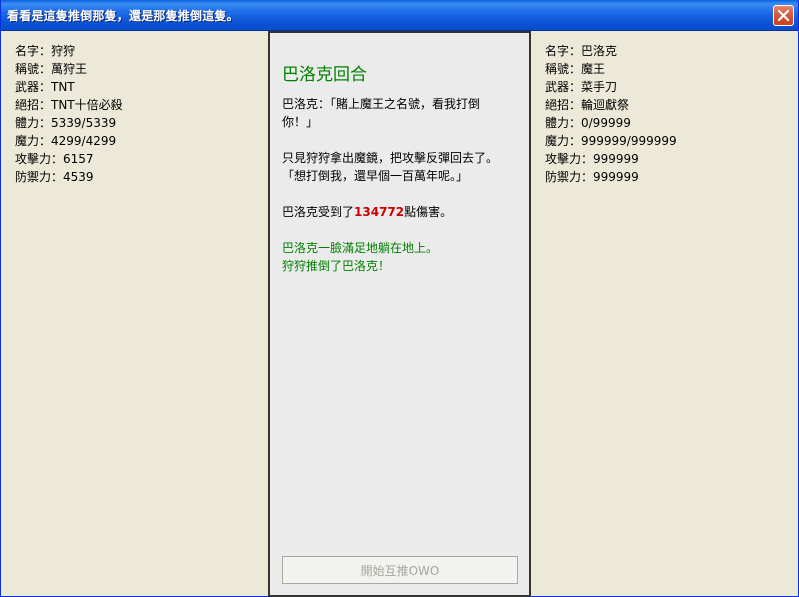 The width and height of the screenshot is (799, 597). Describe the element at coordinates (575, 69) in the screenshot. I see `enemy-title: 稱號：魔王` at that location.